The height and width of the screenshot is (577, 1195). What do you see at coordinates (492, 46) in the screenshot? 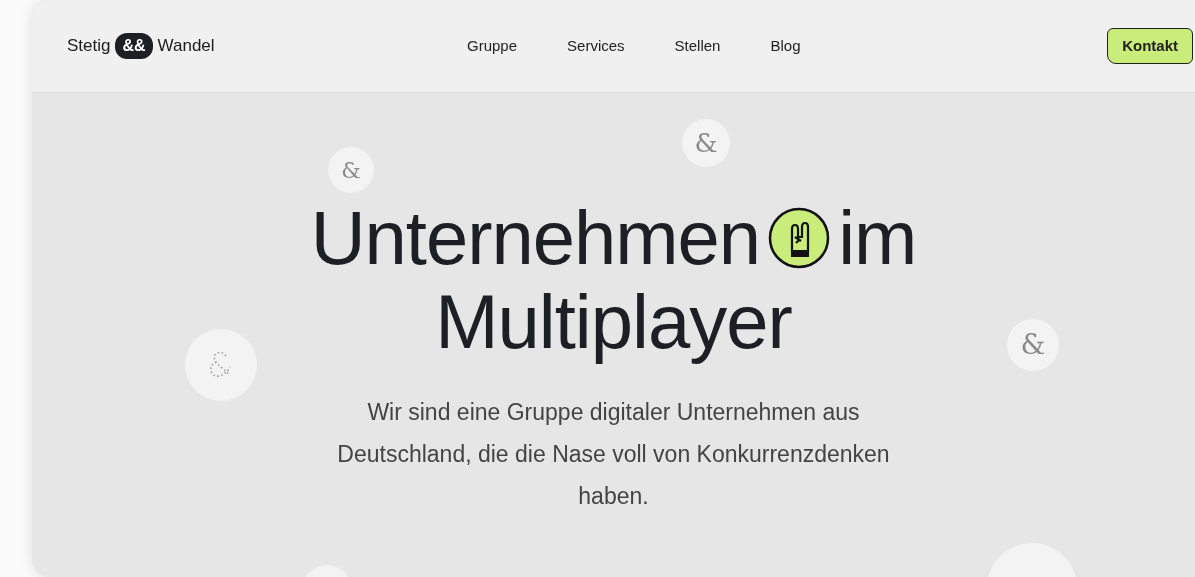
I see `nav-link: Gruppe` at bounding box center [492, 46].